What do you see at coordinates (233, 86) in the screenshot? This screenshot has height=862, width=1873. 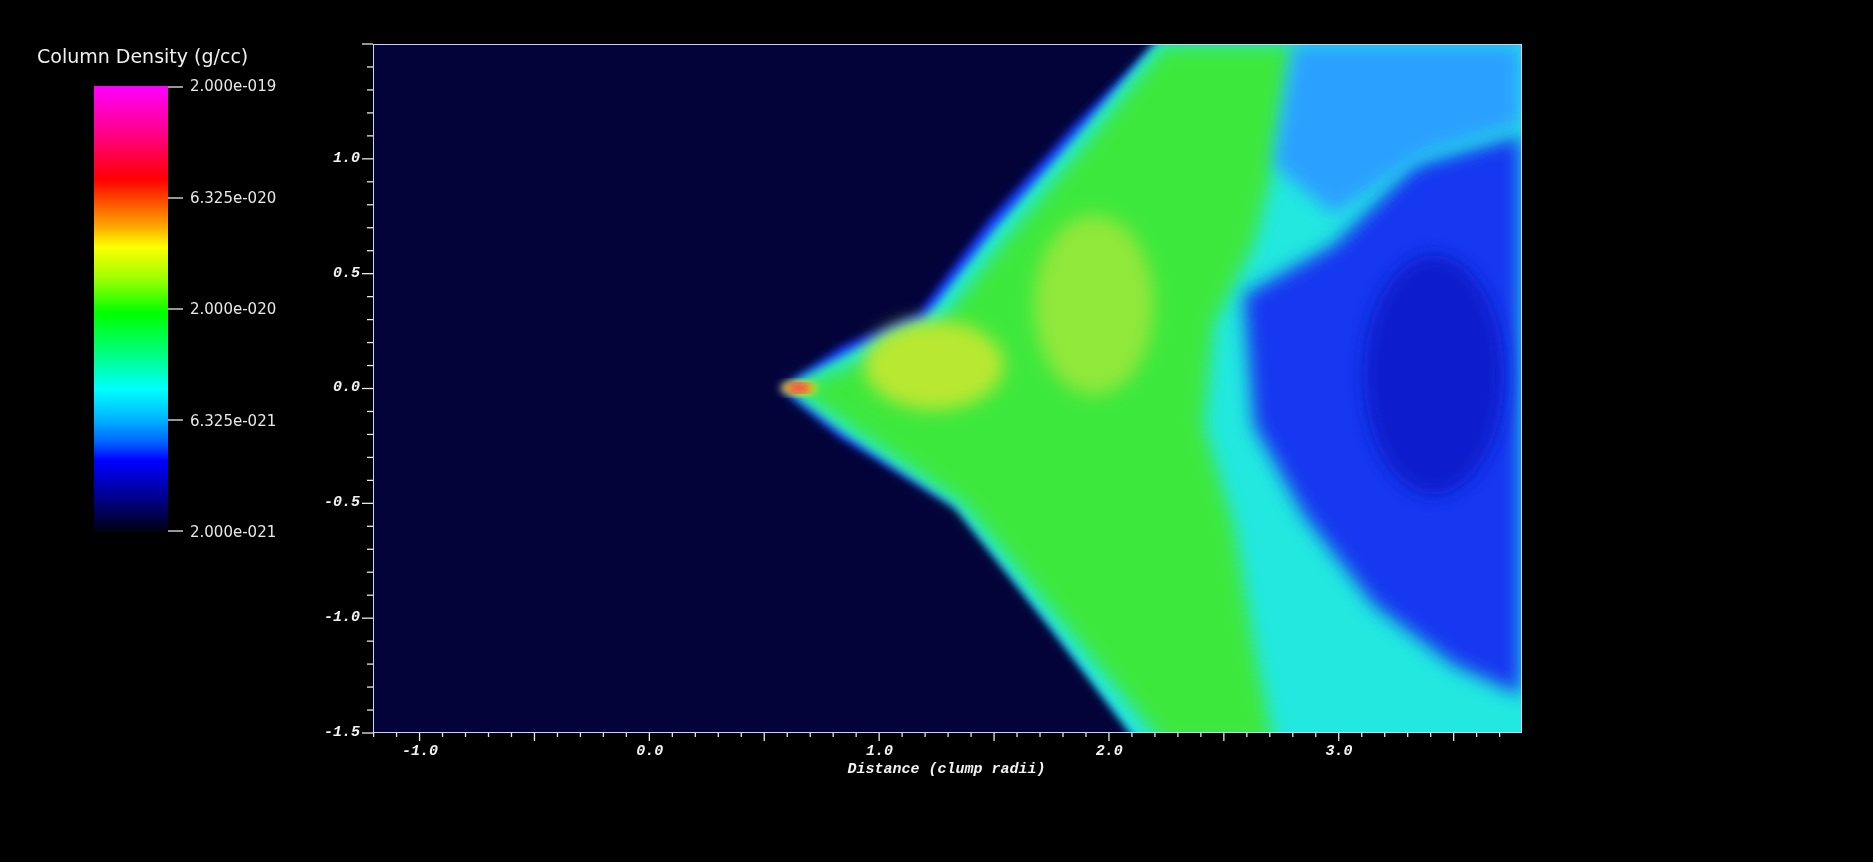 I see `legend-value: 2.000e-019` at bounding box center [233, 86].